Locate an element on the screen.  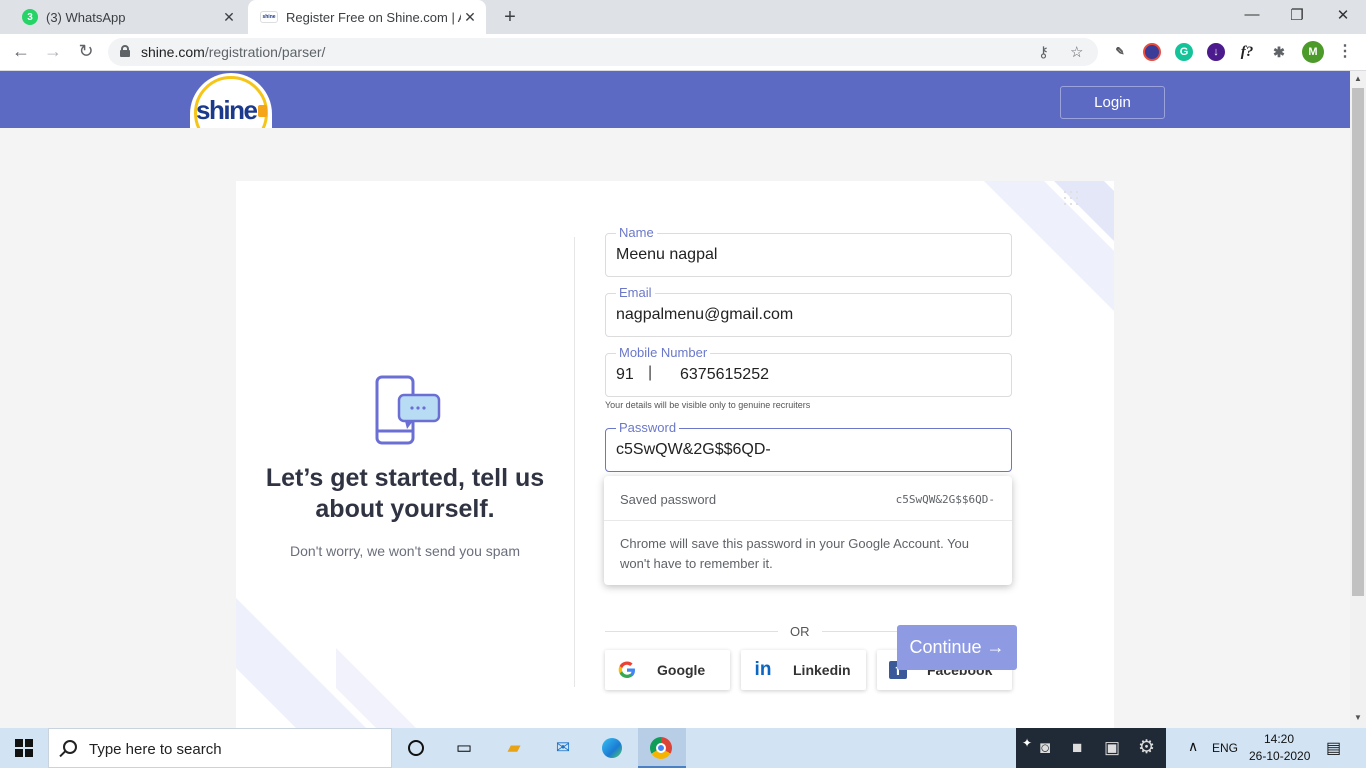
password-value: c5SwQW&2G$$6QD- is located at coordinates (693, 449).